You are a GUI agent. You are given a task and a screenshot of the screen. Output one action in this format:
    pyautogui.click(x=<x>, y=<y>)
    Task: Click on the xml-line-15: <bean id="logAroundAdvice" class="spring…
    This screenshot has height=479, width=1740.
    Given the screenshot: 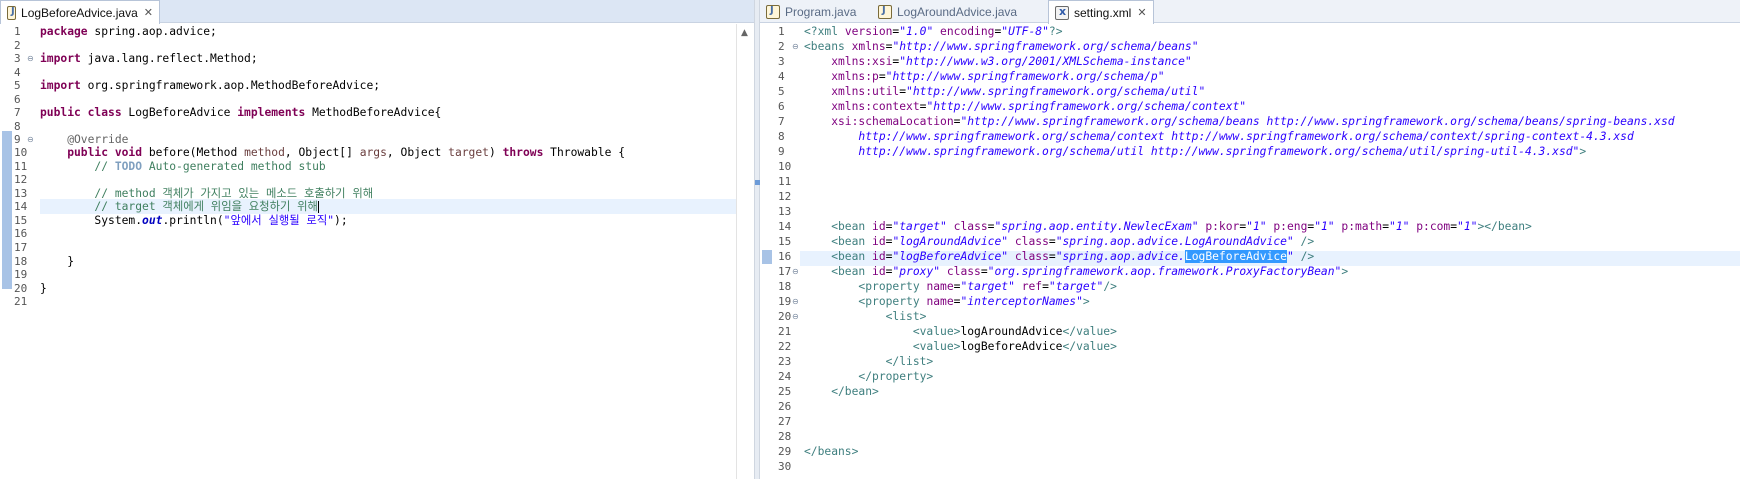 What is the action you would take?
    pyautogui.click(x=1059, y=241)
    